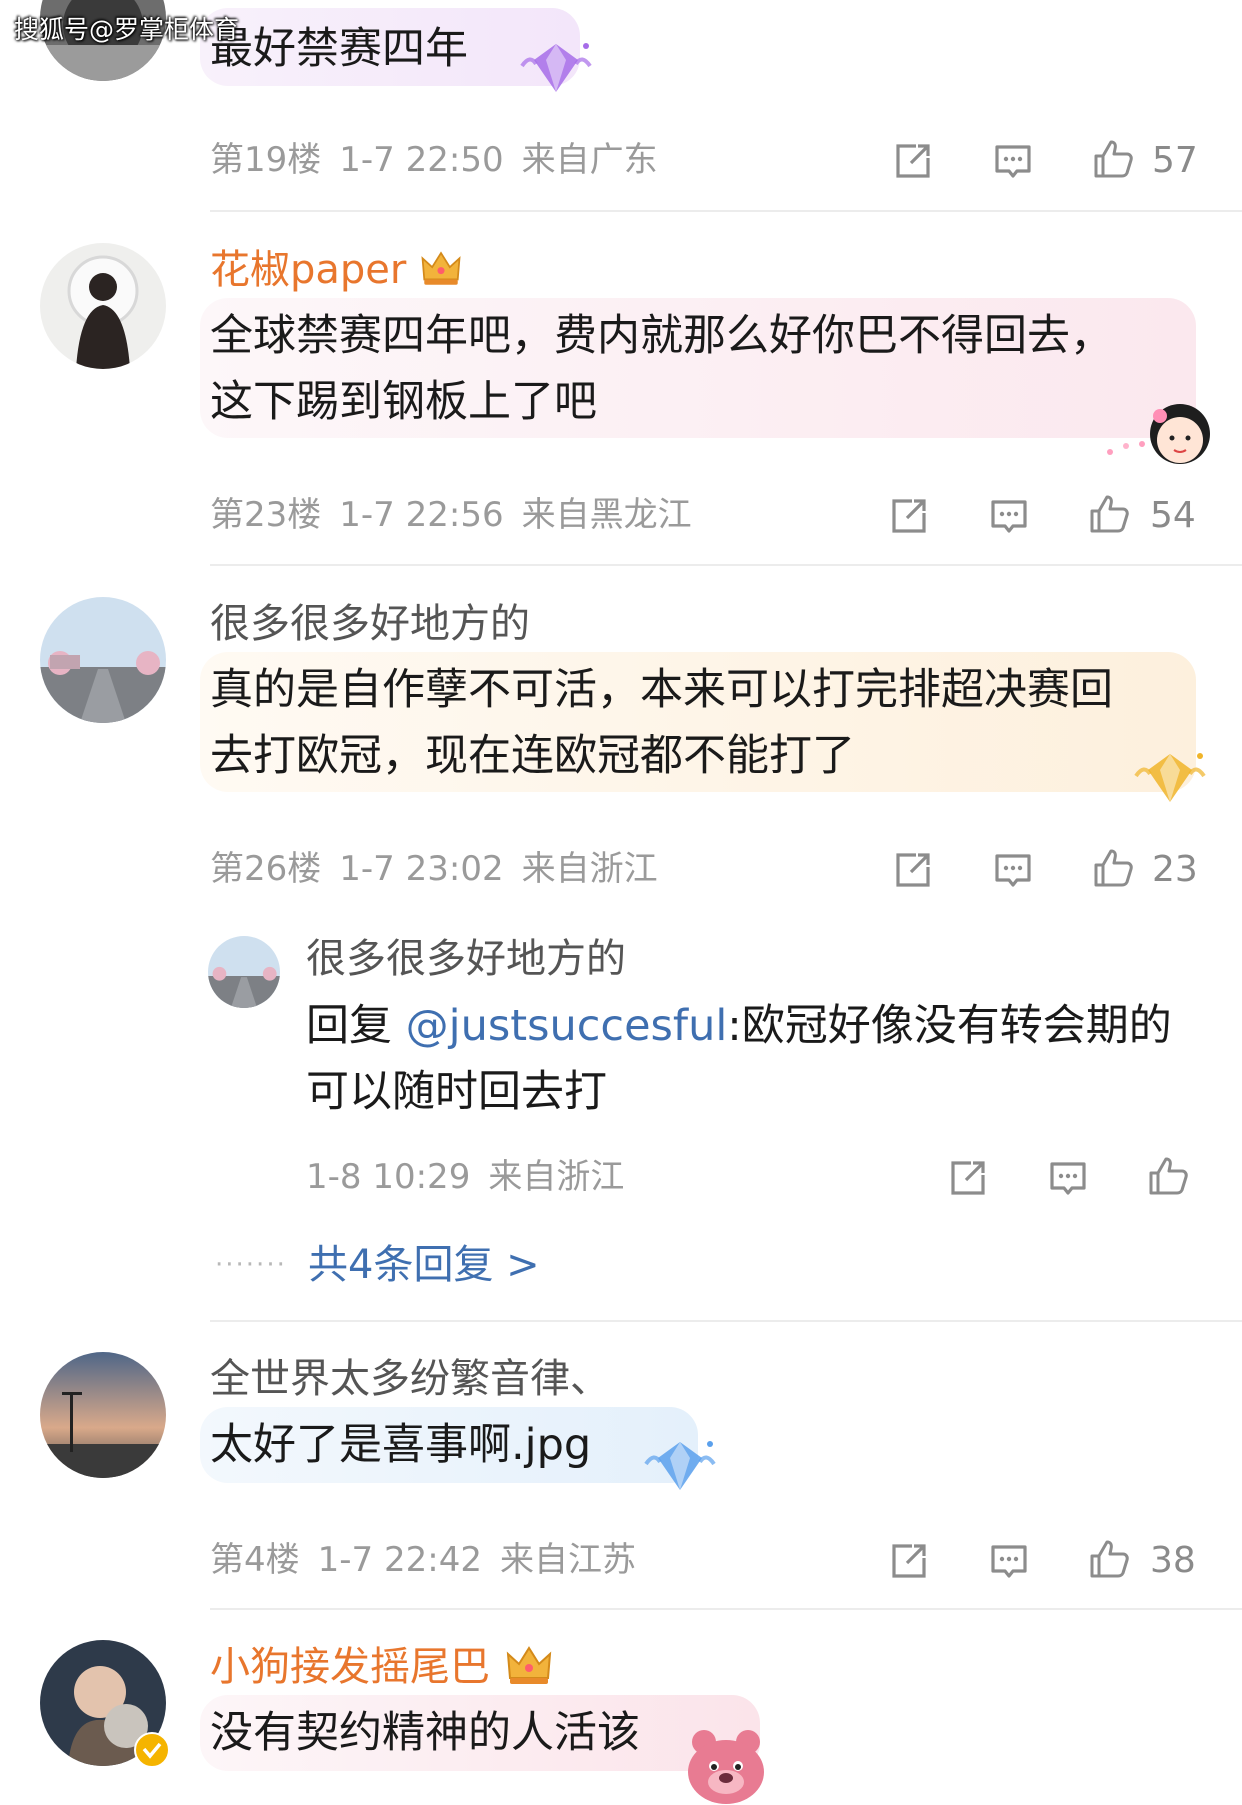 The height and width of the screenshot is (1805, 1242). Describe the element at coordinates (589, 160) in the screenshot. I see `comment-location: 来自广东` at that location.